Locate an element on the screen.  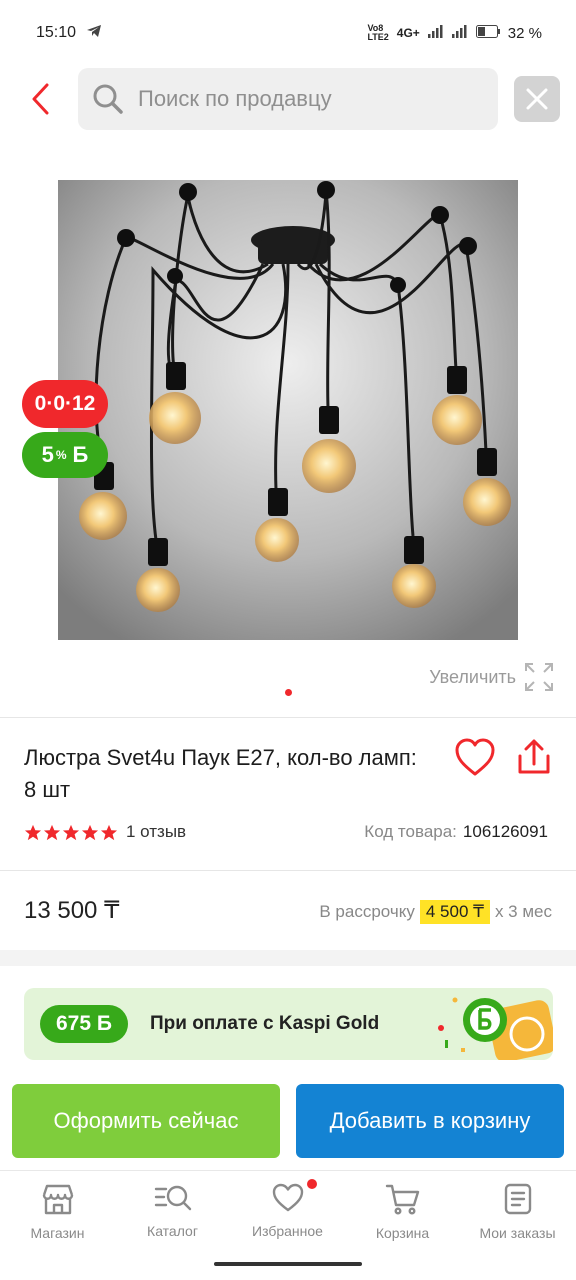
search-bar-row is located at coordinates (288, 99).